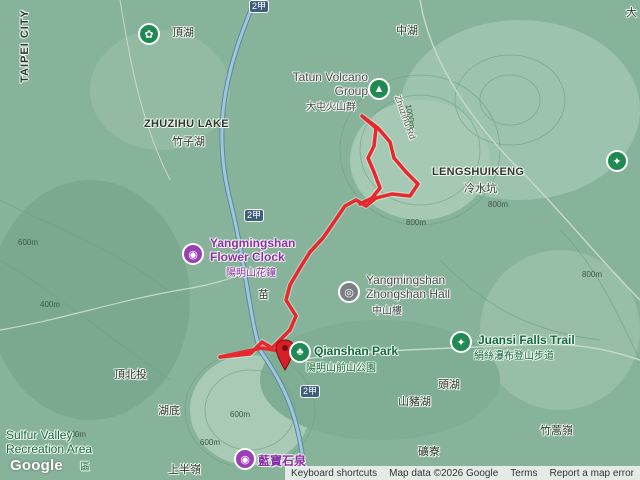  Describe the element at coordinates (444, 473) in the screenshot. I see `map-data-attribution: Map data ©2026 Google` at that location.